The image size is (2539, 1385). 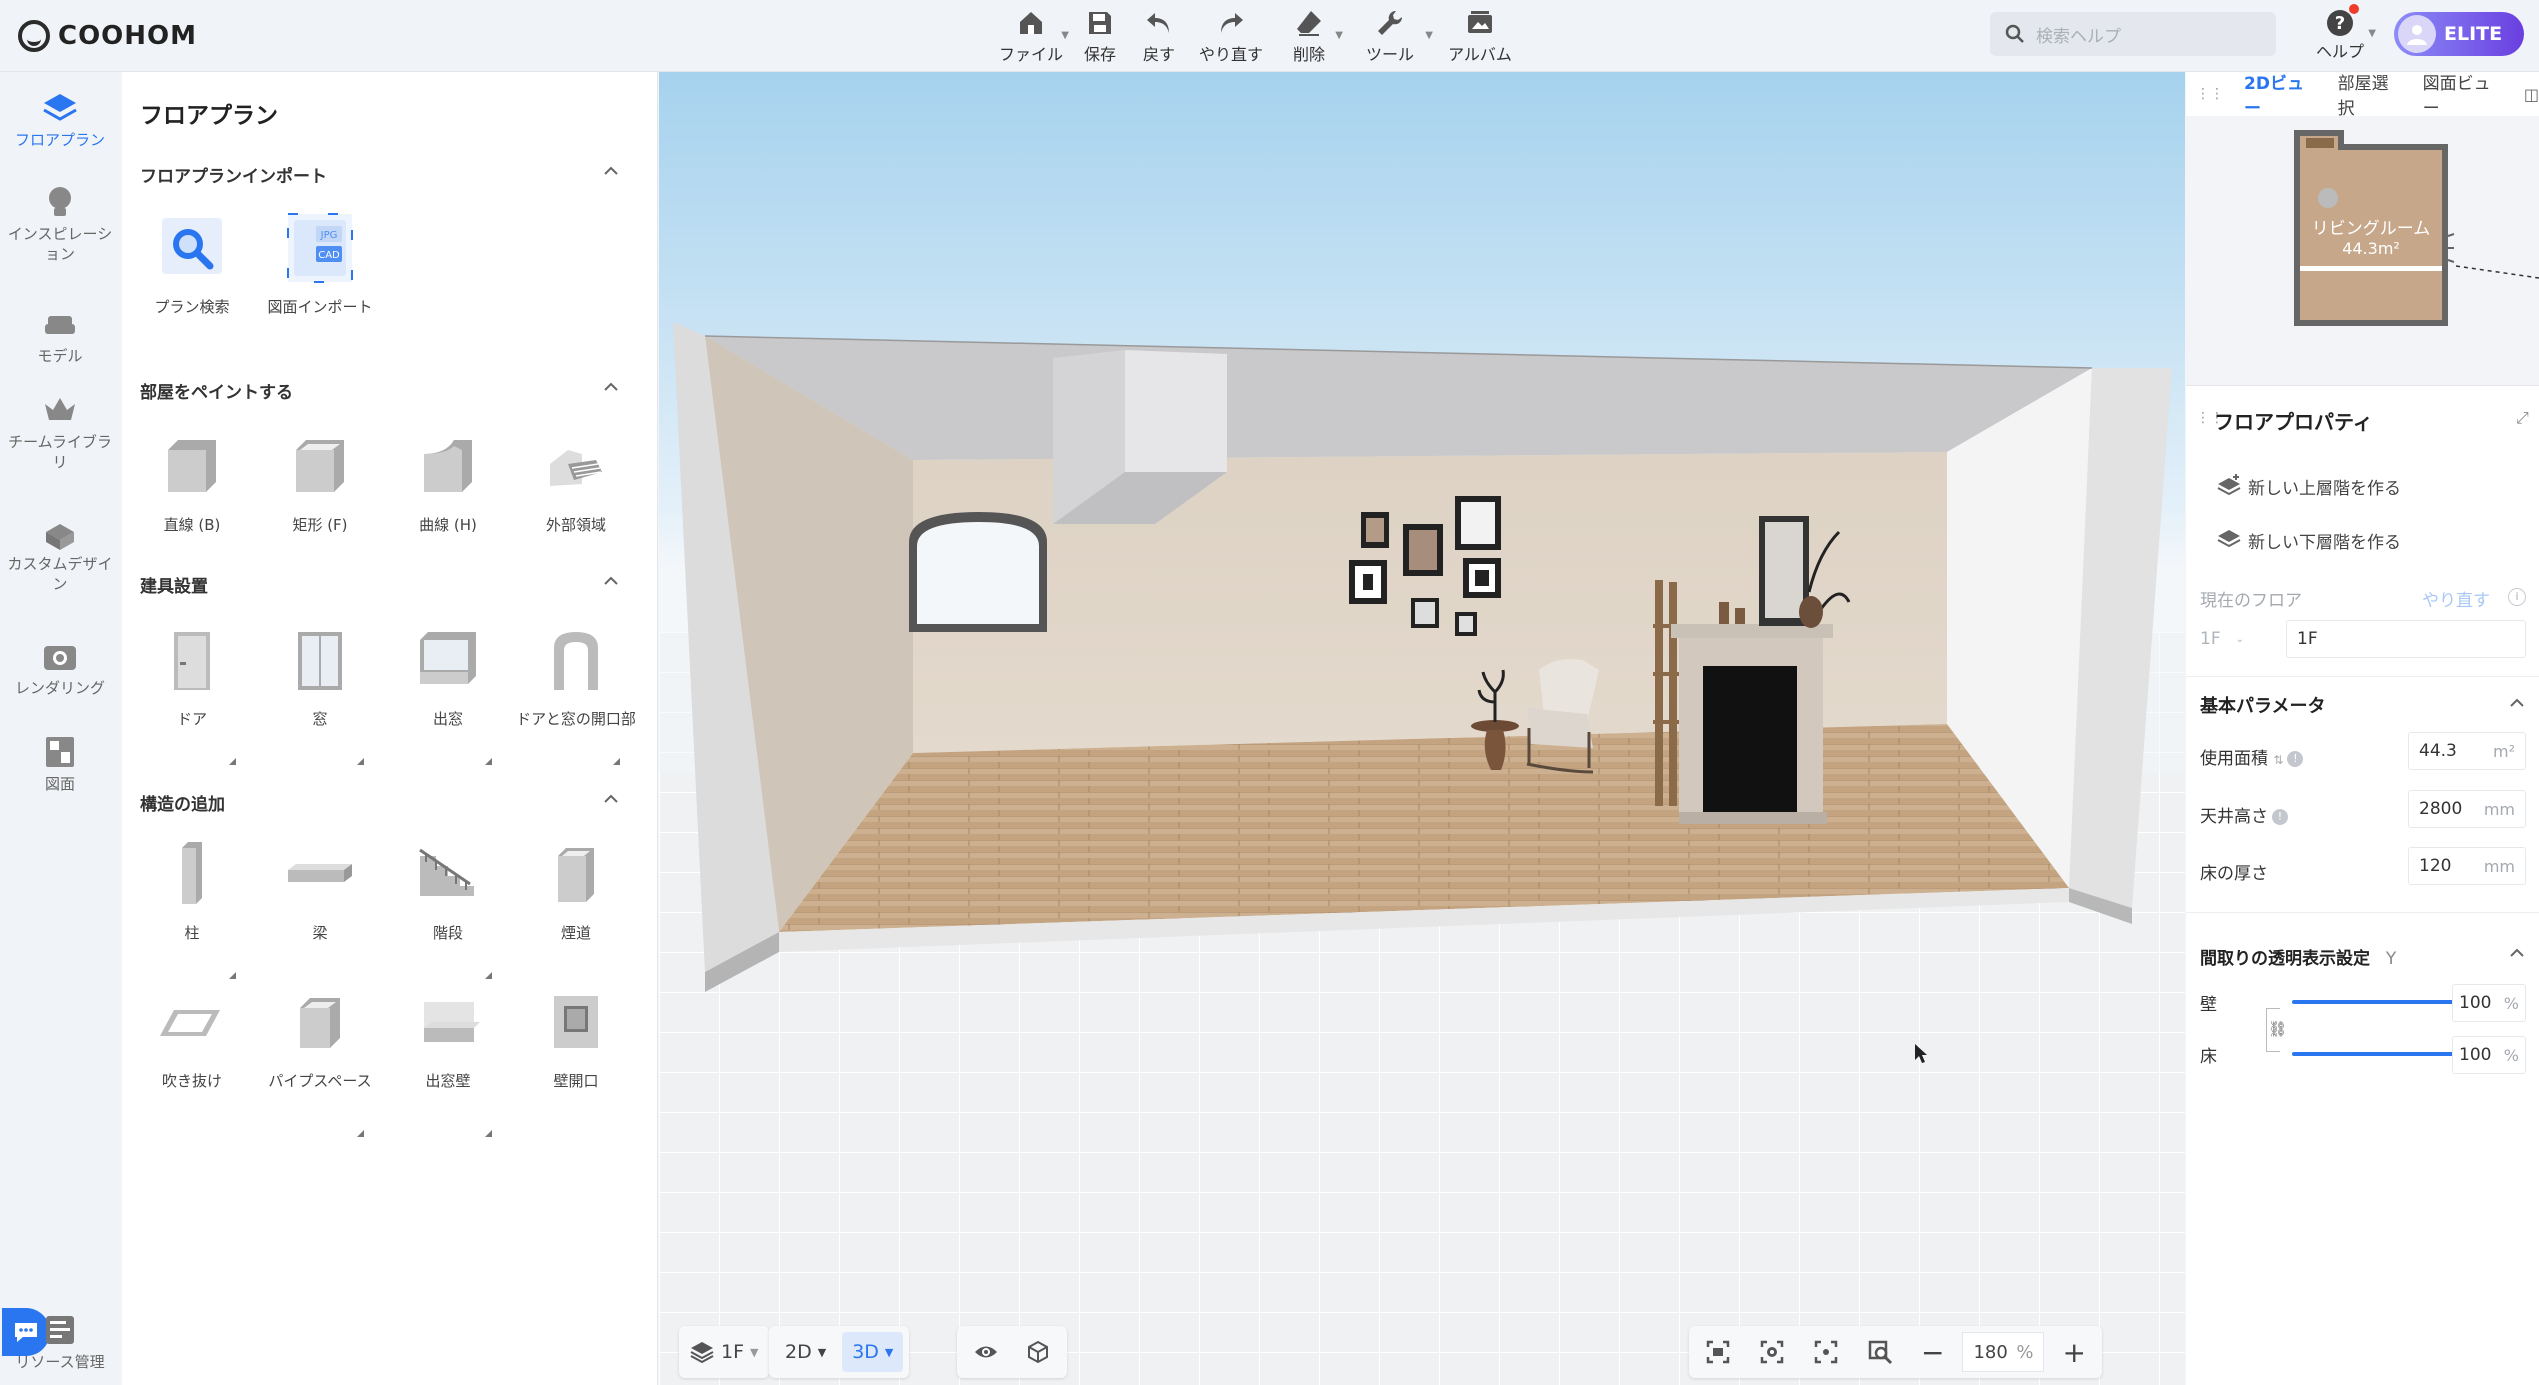 I want to click on avatar, so click(x=2417, y=34).